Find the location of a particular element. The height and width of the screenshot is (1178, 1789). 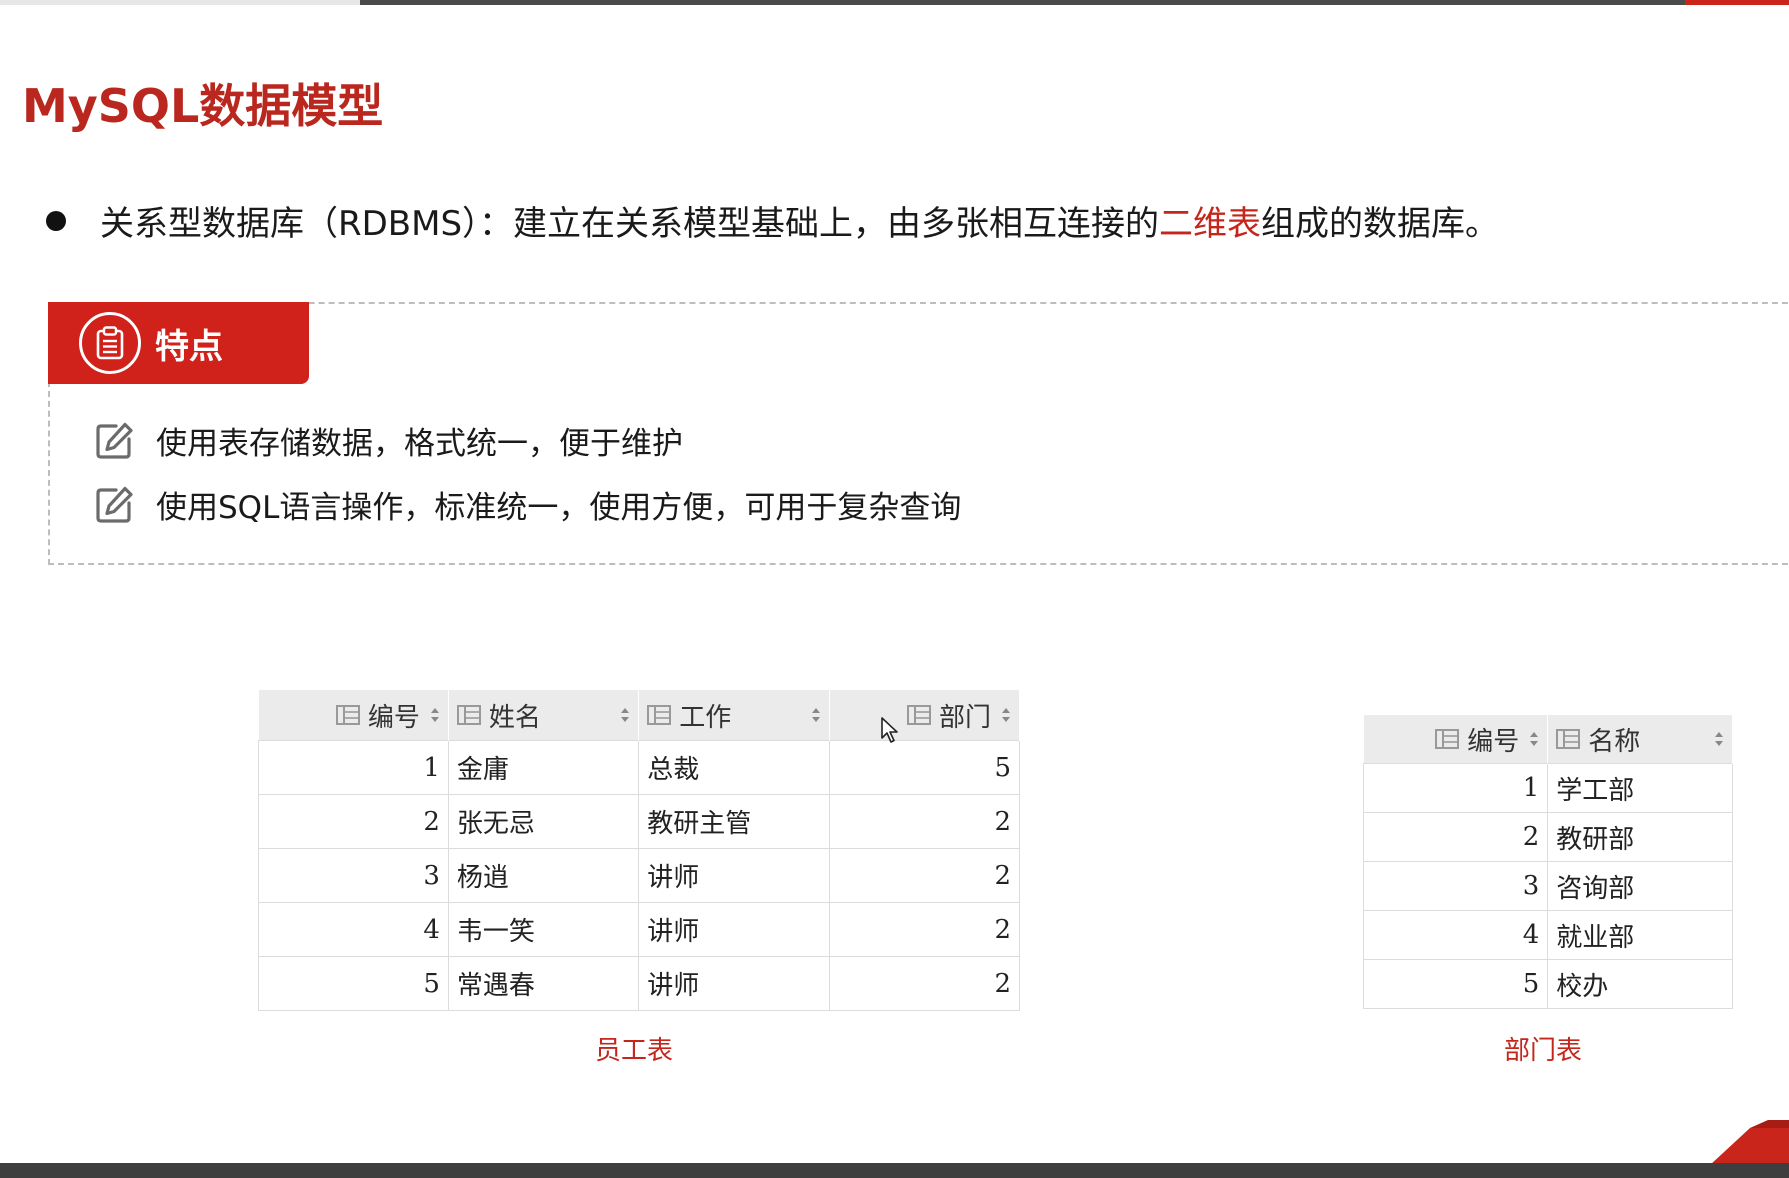

cell-name: 常遇春 is located at coordinates (543, 983).